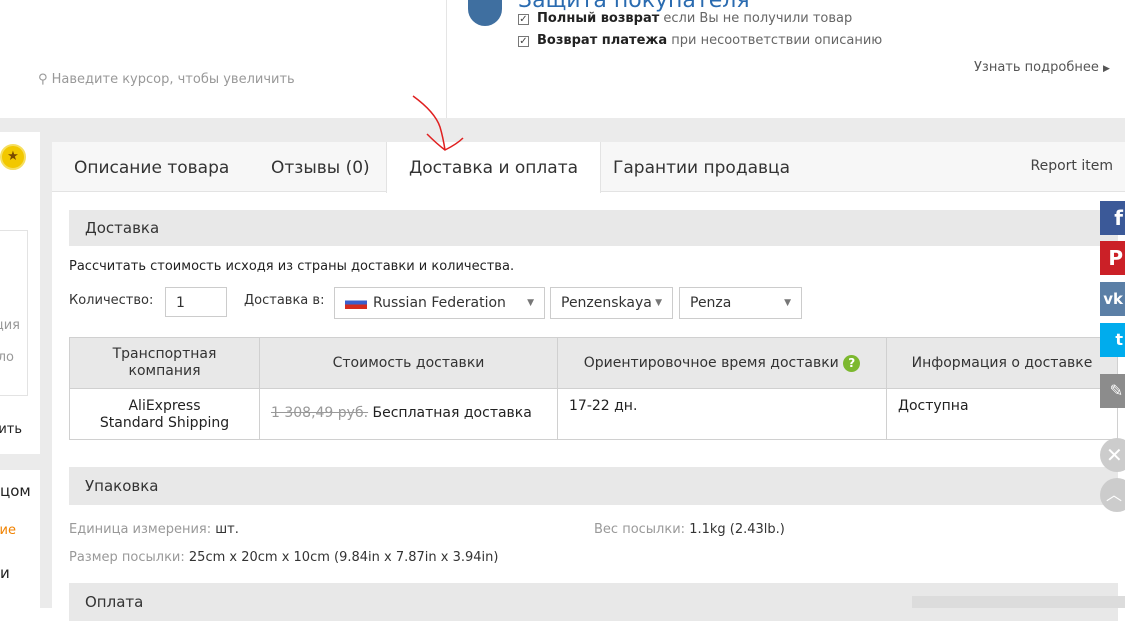 The image size is (1125, 621). Describe the element at coordinates (1018, 602) in the screenshot. I see `footer-bar` at that location.